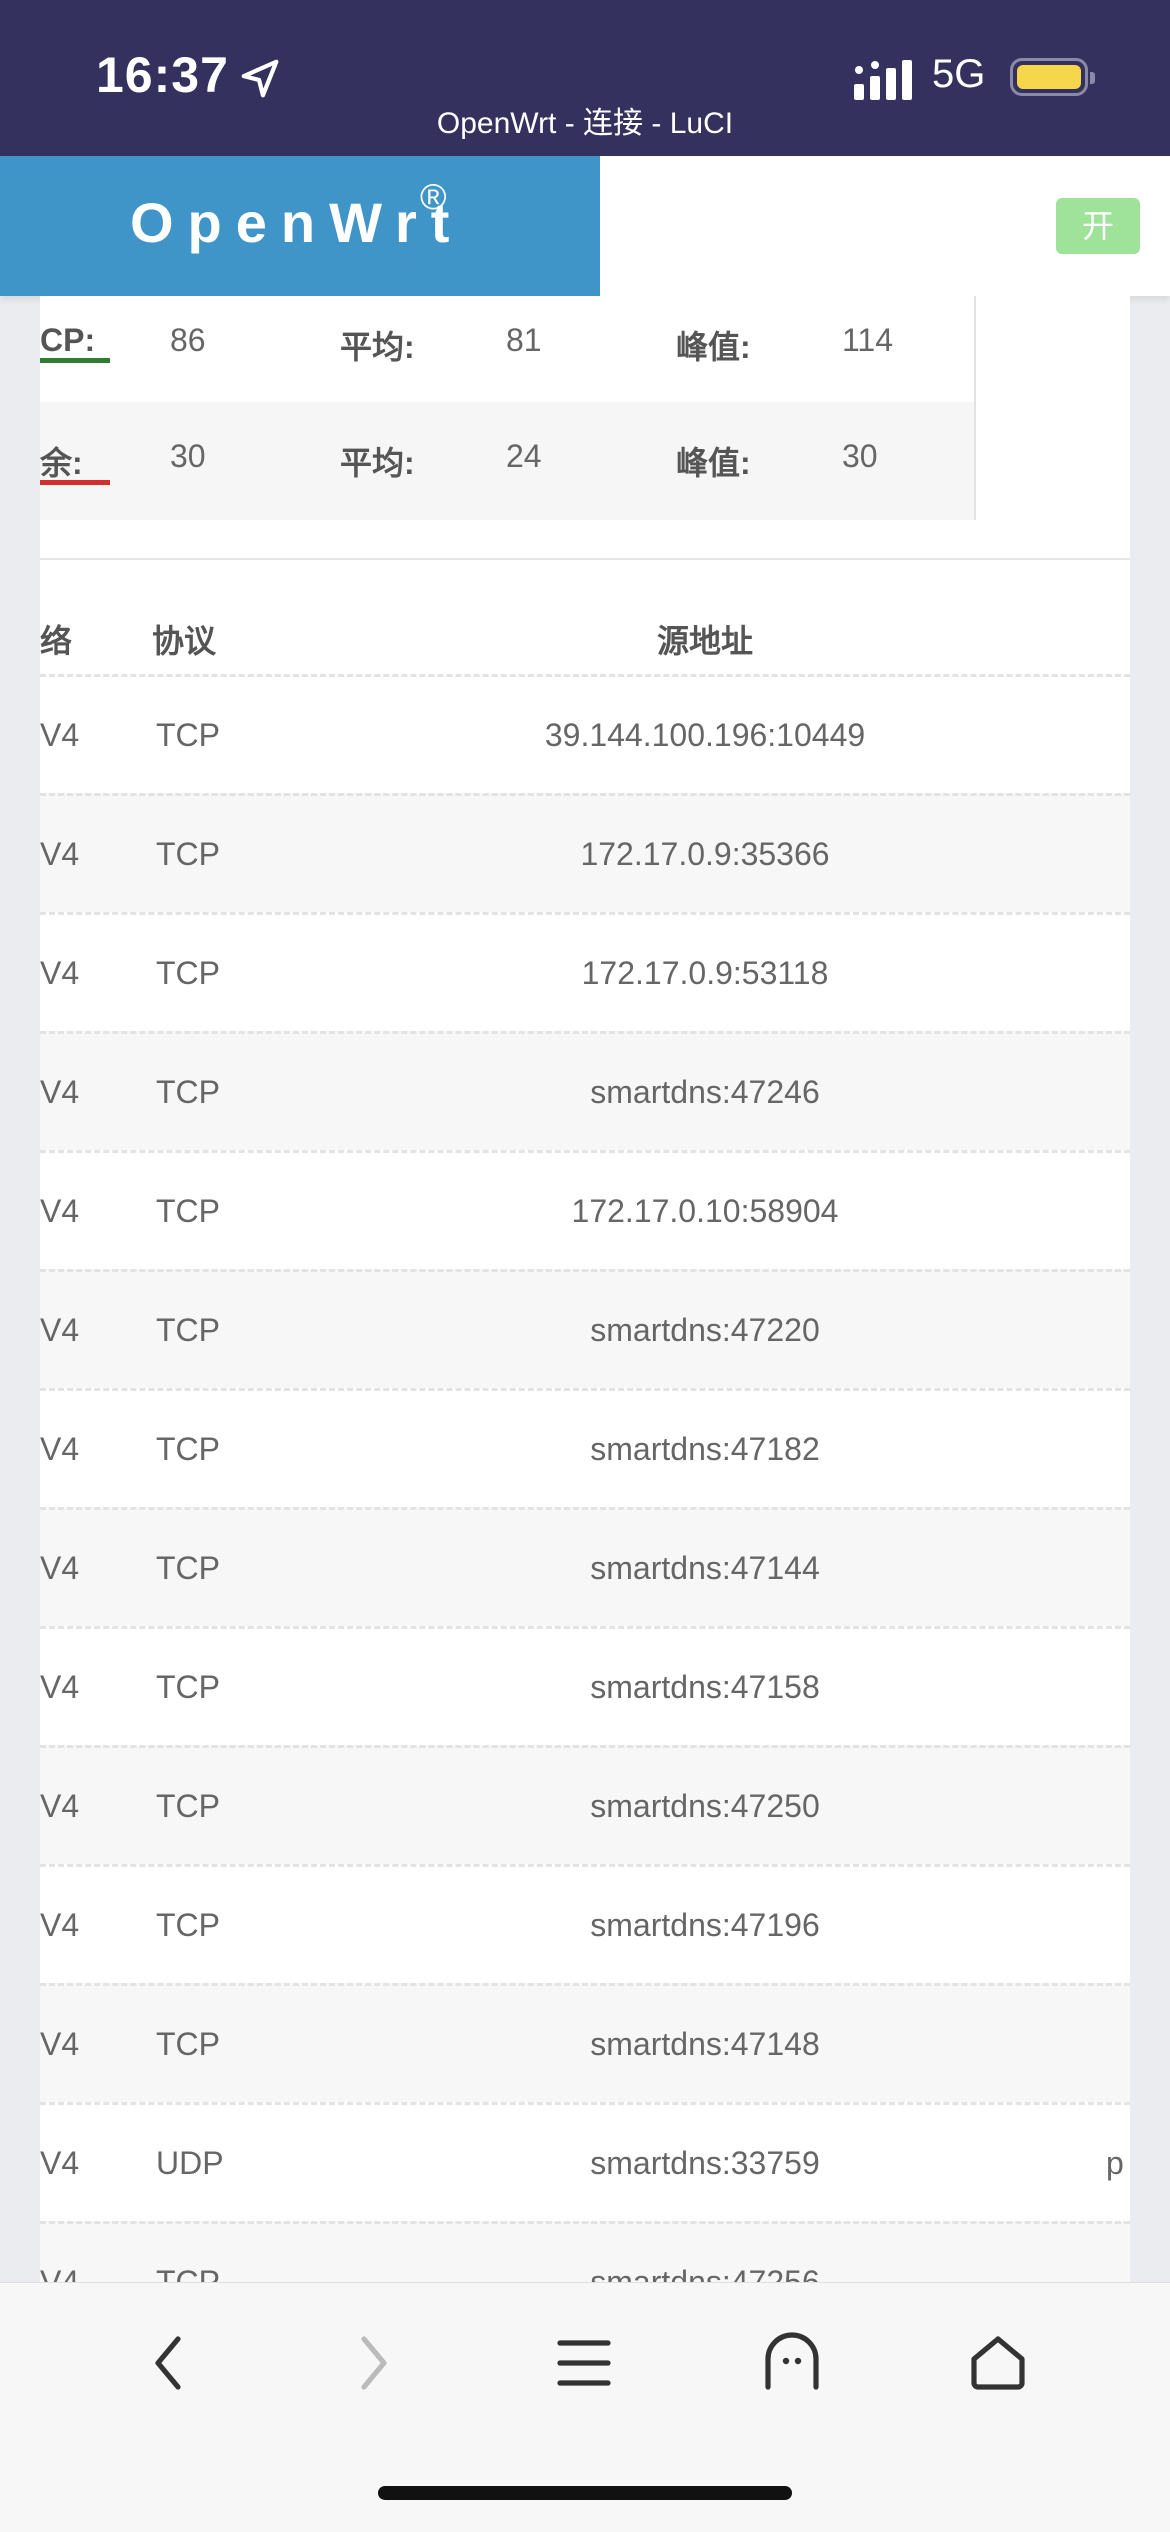 Image resolution: width=1170 pixels, height=2532 pixels. What do you see at coordinates (68, 340) in the screenshot?
I see `stat-label: CP:` at bounding box center [68, 340].